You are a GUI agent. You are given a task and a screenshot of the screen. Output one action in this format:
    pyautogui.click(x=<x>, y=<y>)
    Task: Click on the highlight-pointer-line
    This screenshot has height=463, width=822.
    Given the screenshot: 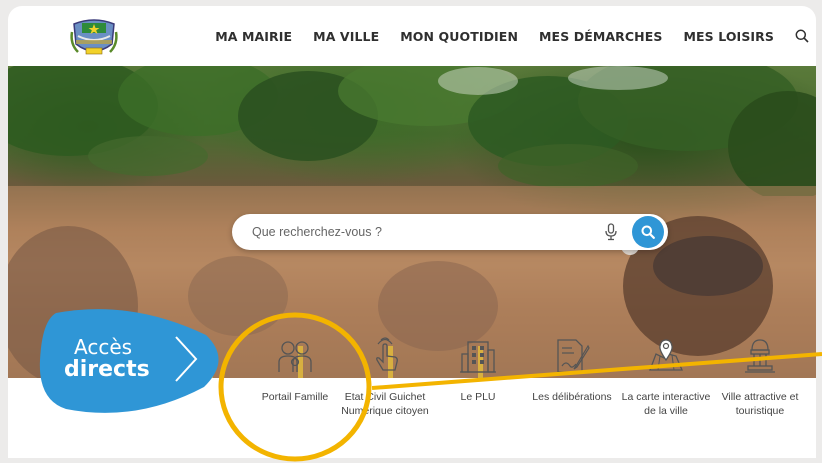 What is the action you would take?
    pyautogui.click(x=597, y=371)
    